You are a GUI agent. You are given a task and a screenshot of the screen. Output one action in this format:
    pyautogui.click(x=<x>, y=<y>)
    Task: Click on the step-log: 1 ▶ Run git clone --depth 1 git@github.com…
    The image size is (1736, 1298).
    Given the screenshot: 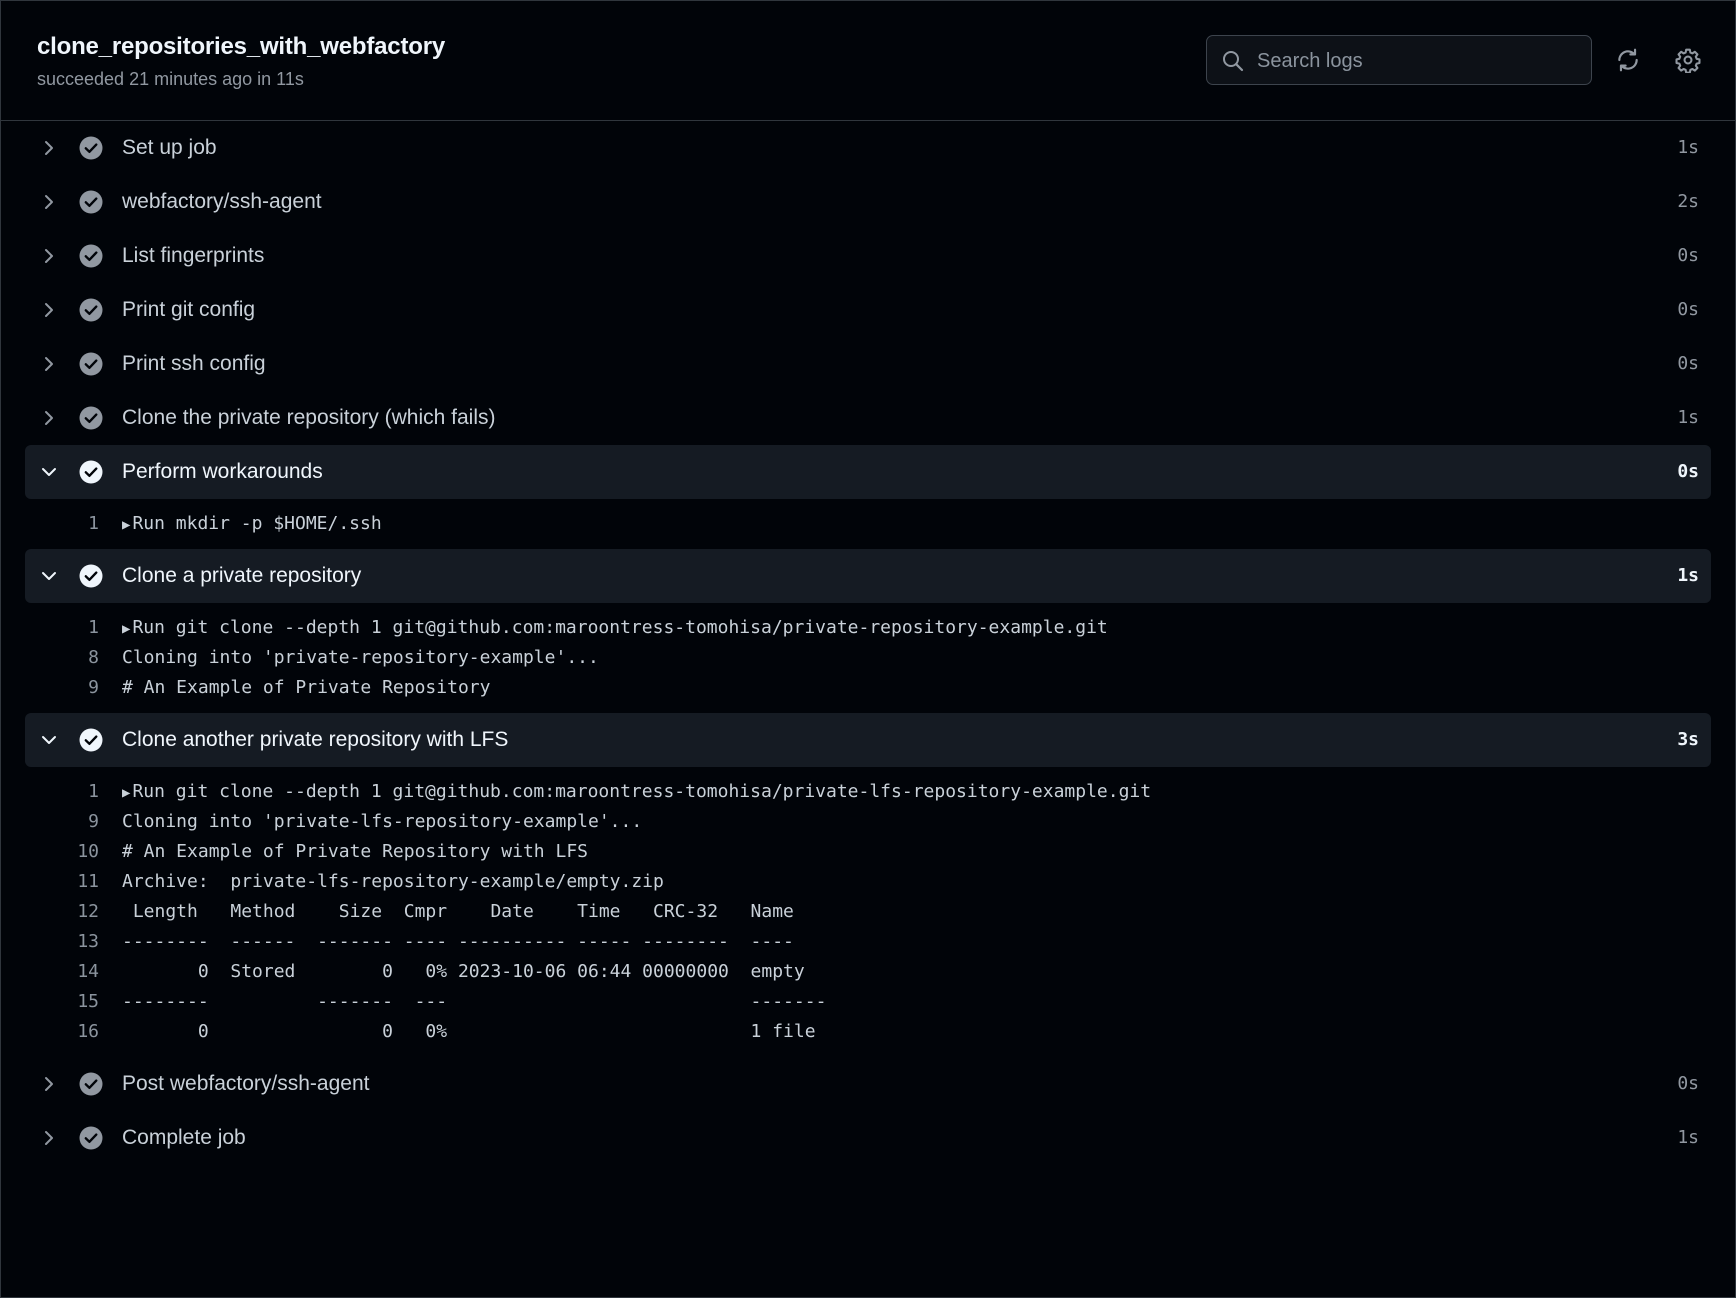 What is the action you would take?
    pyautogui.click(x=868, y=658)
    